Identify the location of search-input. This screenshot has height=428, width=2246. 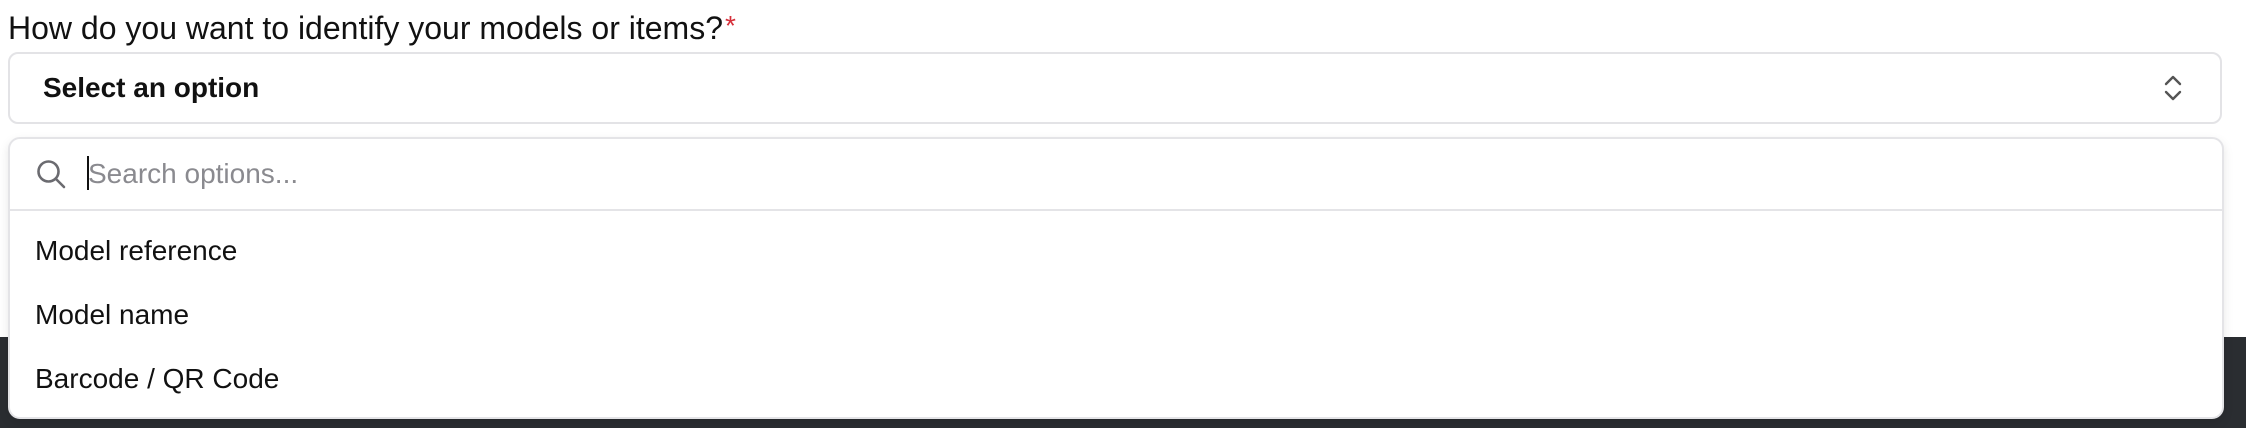
(1135, 174).